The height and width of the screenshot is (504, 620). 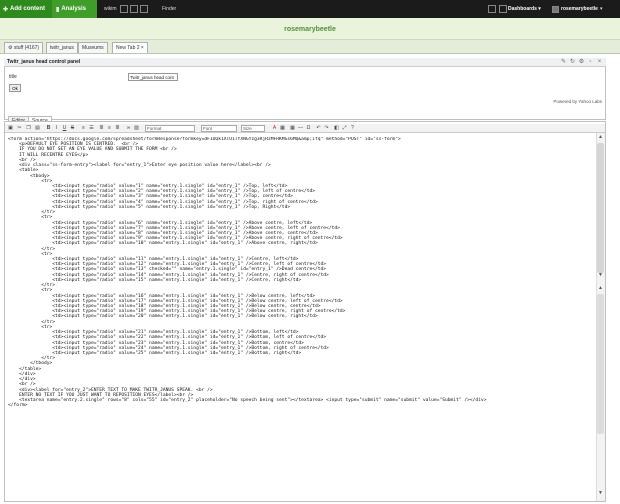 I want to click on dashboards-menu: Dashboards ▾, so click(x=524, y=9).